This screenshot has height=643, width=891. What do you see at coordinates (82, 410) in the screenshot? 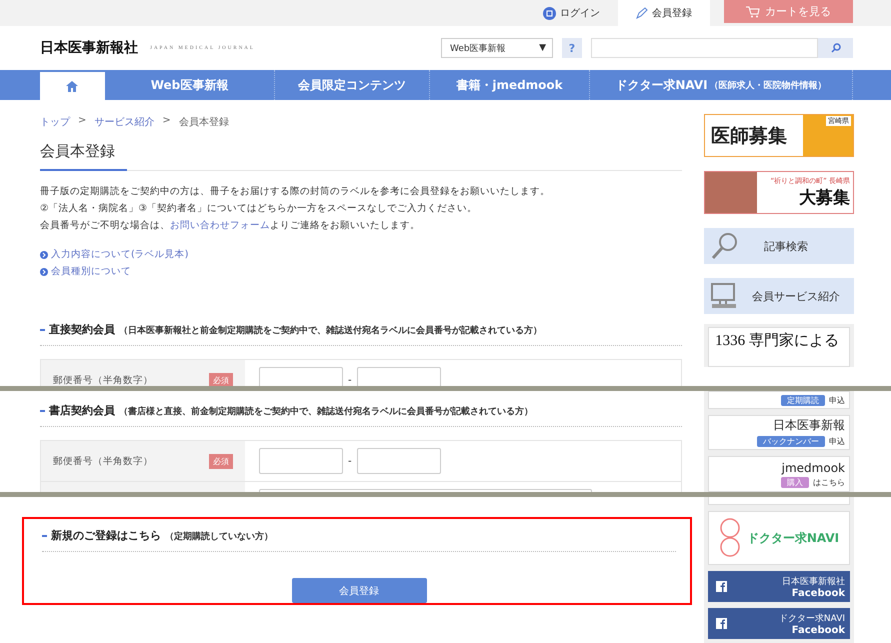
I see `section-title: 書店契約会員` at bounding box center [82, 410].